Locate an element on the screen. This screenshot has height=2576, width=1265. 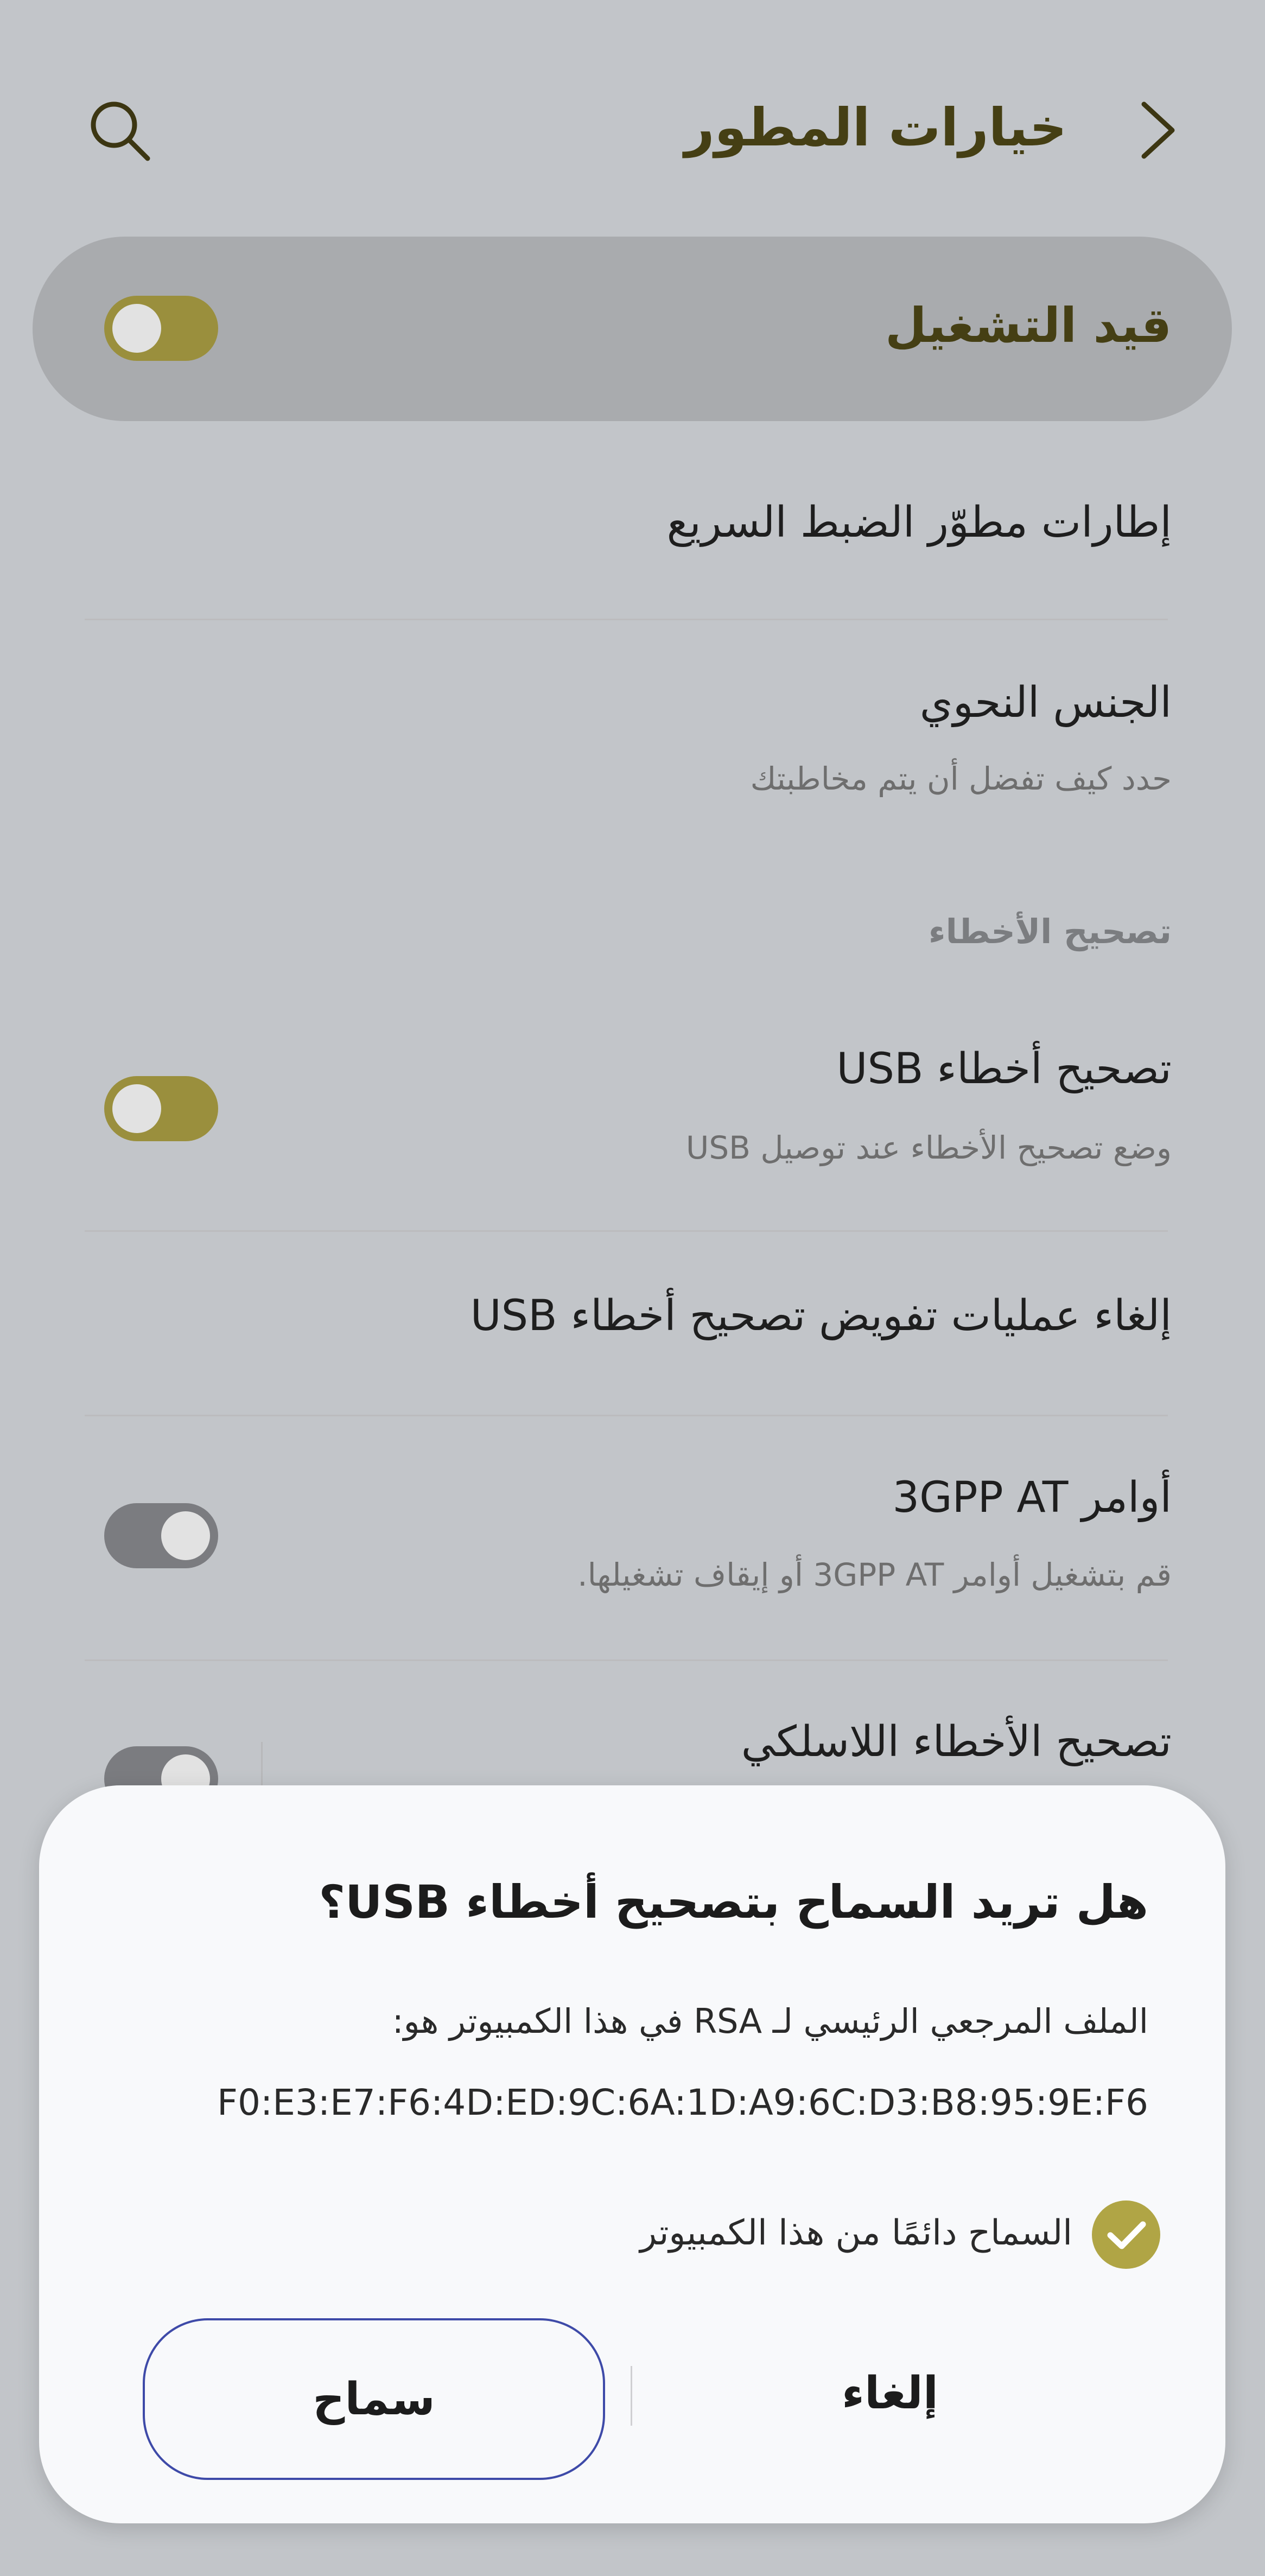
usb-debugging-toggle is located at coordinates (161, 1108).